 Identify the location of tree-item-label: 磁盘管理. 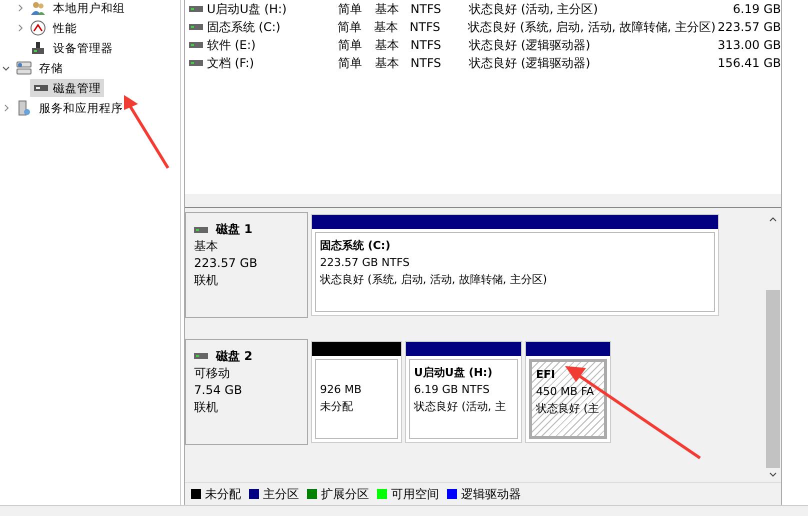
(77, 88).